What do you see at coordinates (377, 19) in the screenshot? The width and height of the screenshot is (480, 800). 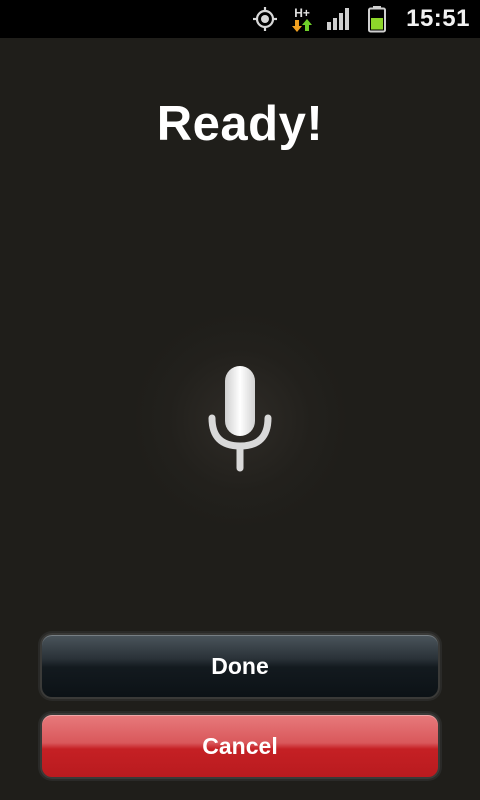 I see `battery-icon` at bounding box center [377, 19].